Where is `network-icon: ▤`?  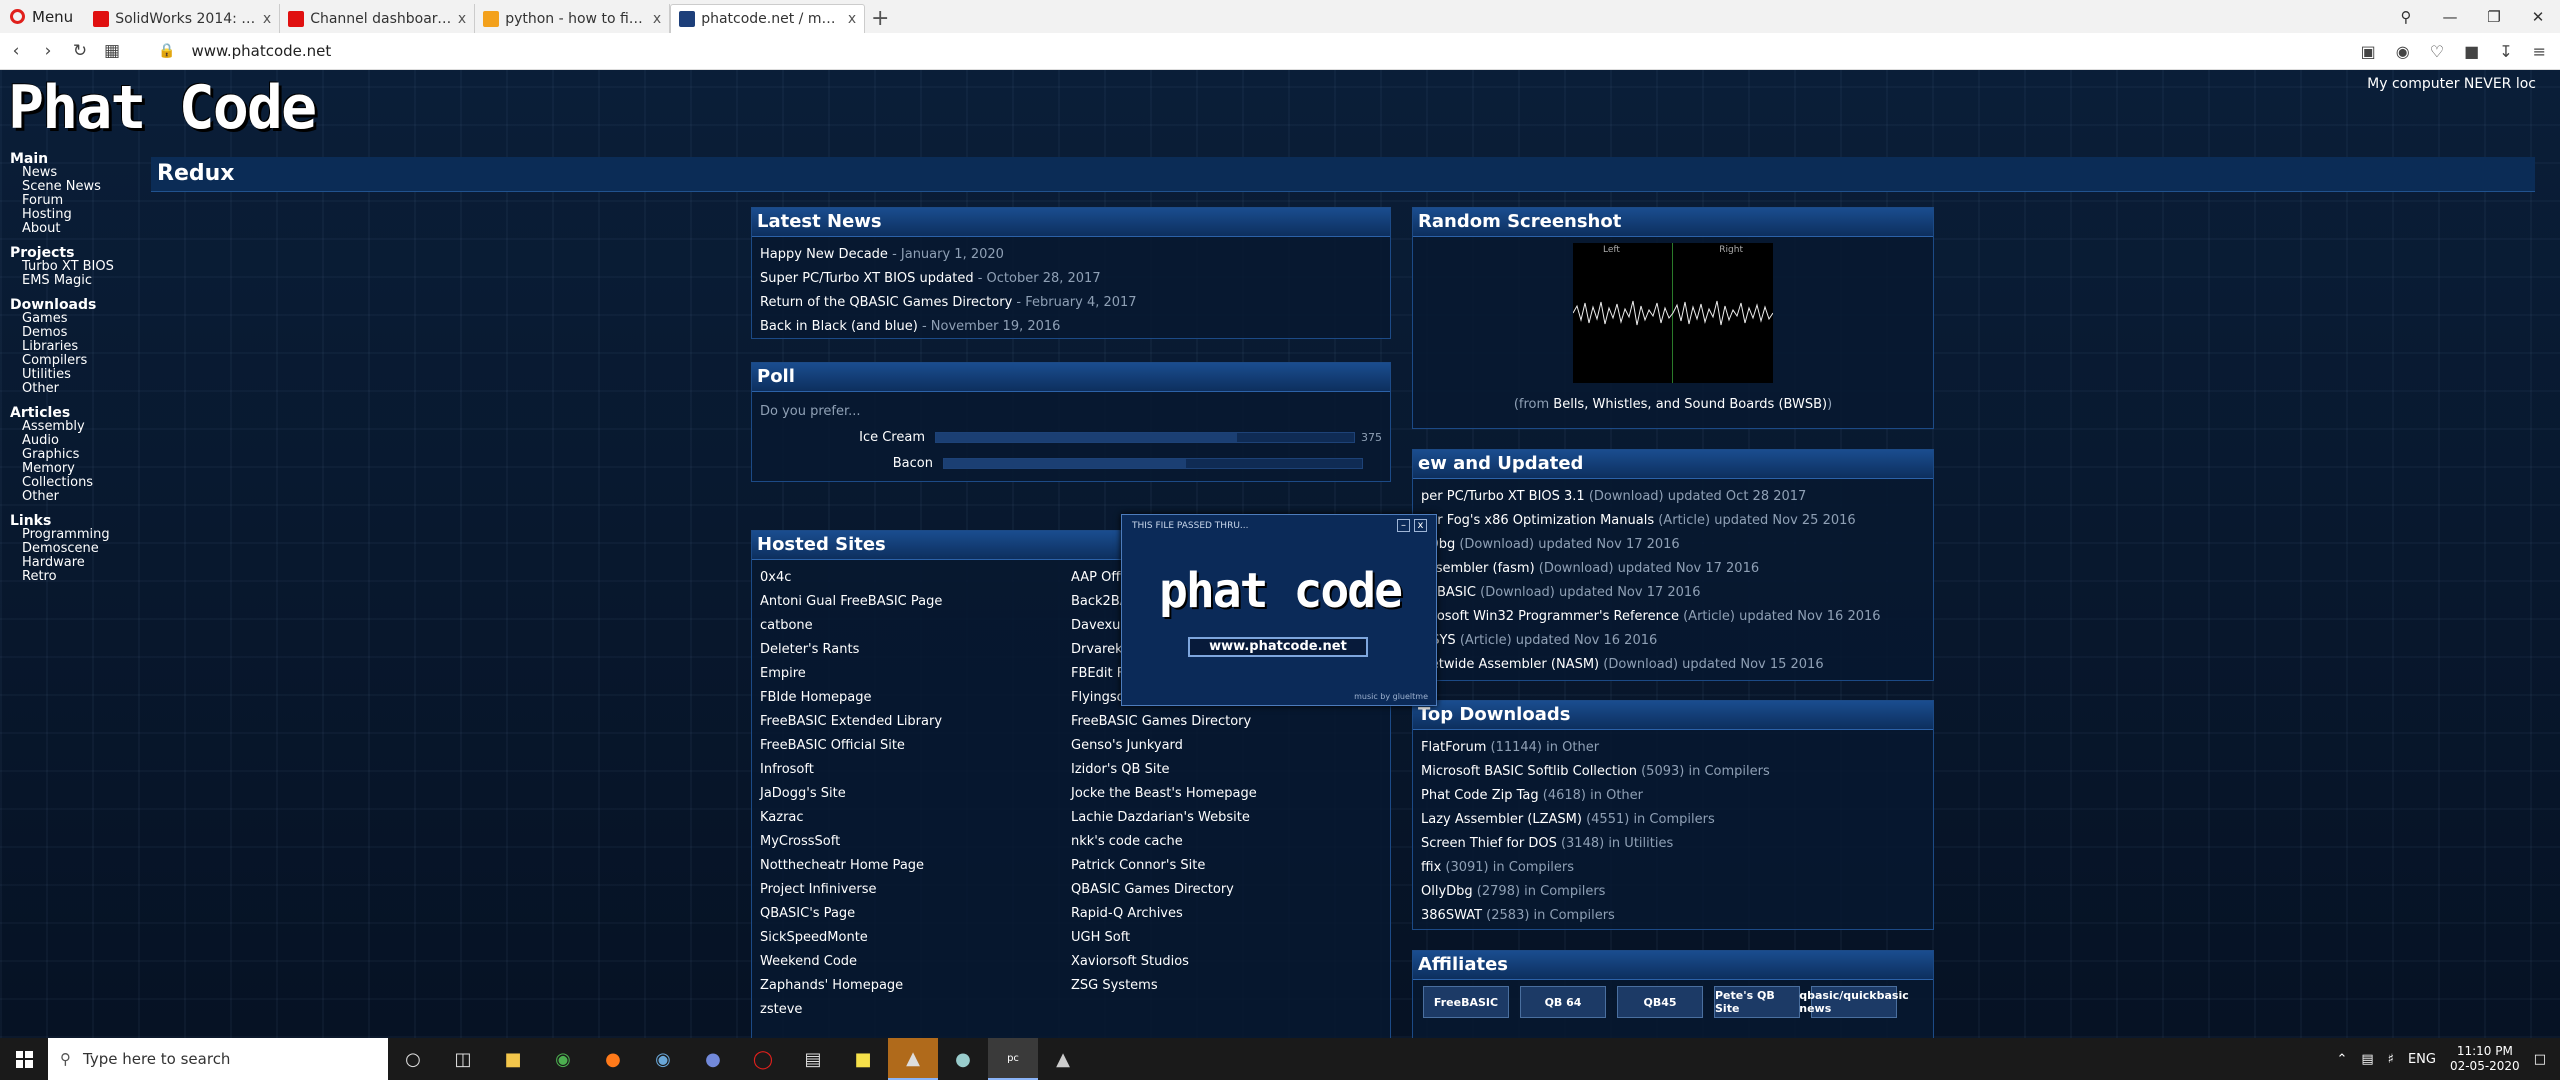 network-icon: ▤ is located at coordinates (2367, 1059).